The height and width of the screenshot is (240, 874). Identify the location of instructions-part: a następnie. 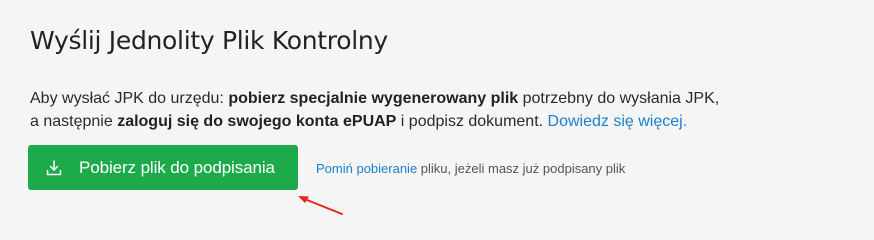
(74, 121).